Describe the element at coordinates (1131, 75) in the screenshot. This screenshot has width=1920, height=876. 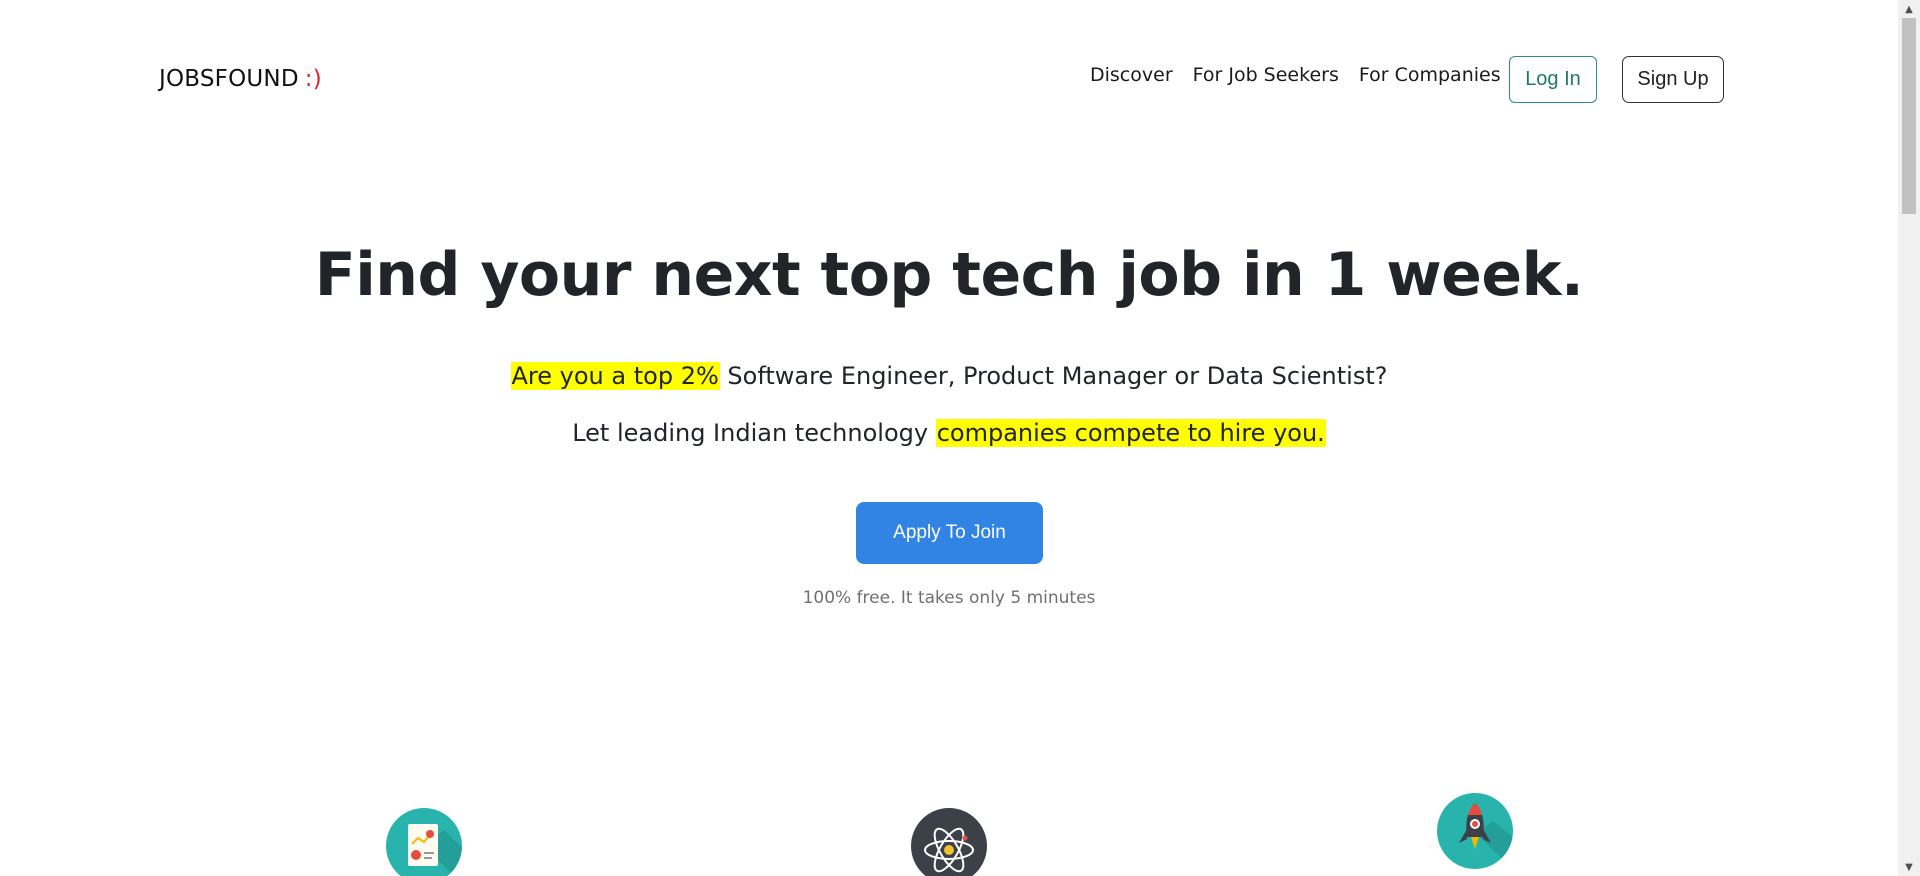
I see `nav-link-discover: Discover` at that location.